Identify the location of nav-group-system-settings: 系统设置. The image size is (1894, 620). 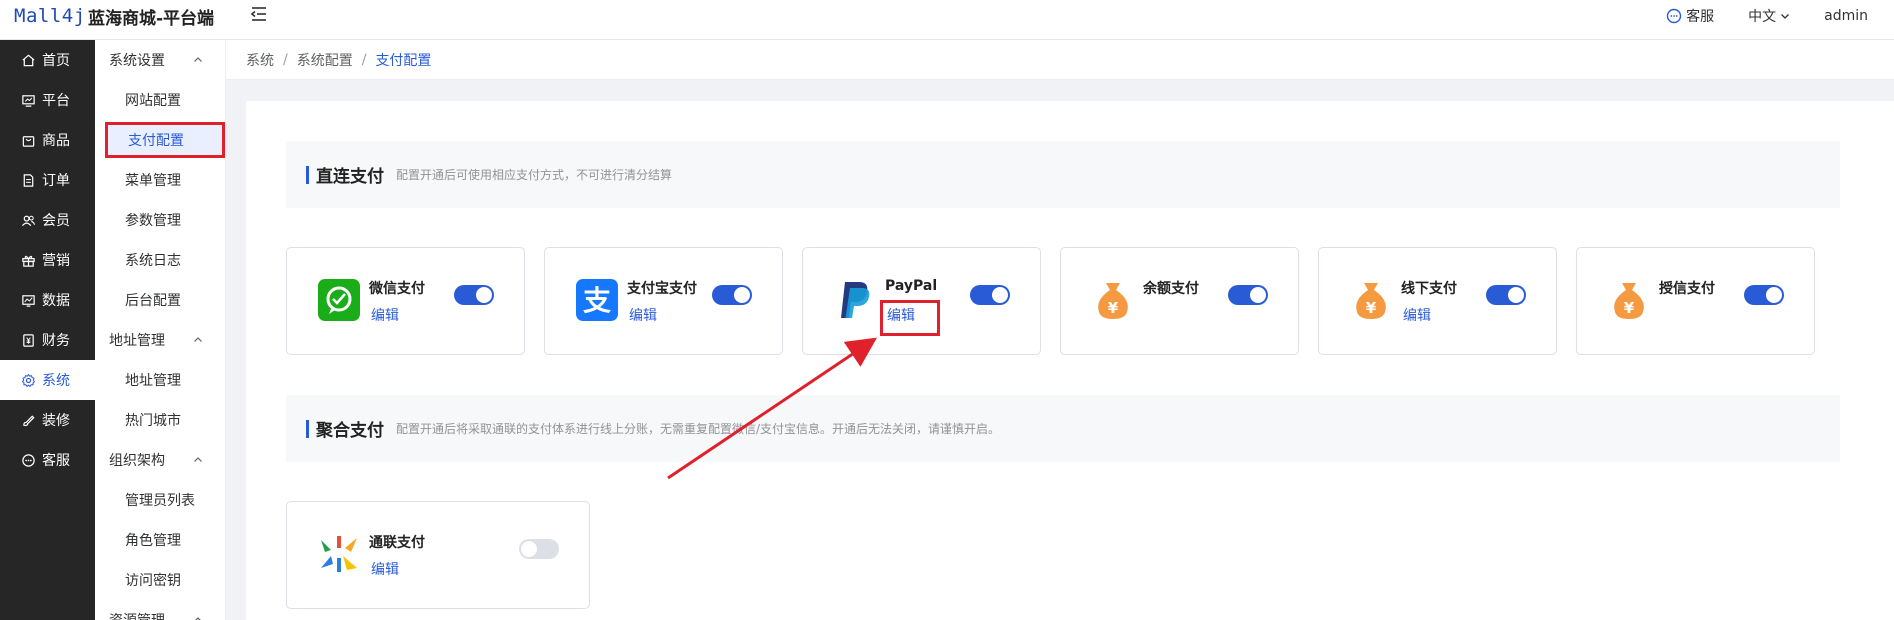
(160, 60).